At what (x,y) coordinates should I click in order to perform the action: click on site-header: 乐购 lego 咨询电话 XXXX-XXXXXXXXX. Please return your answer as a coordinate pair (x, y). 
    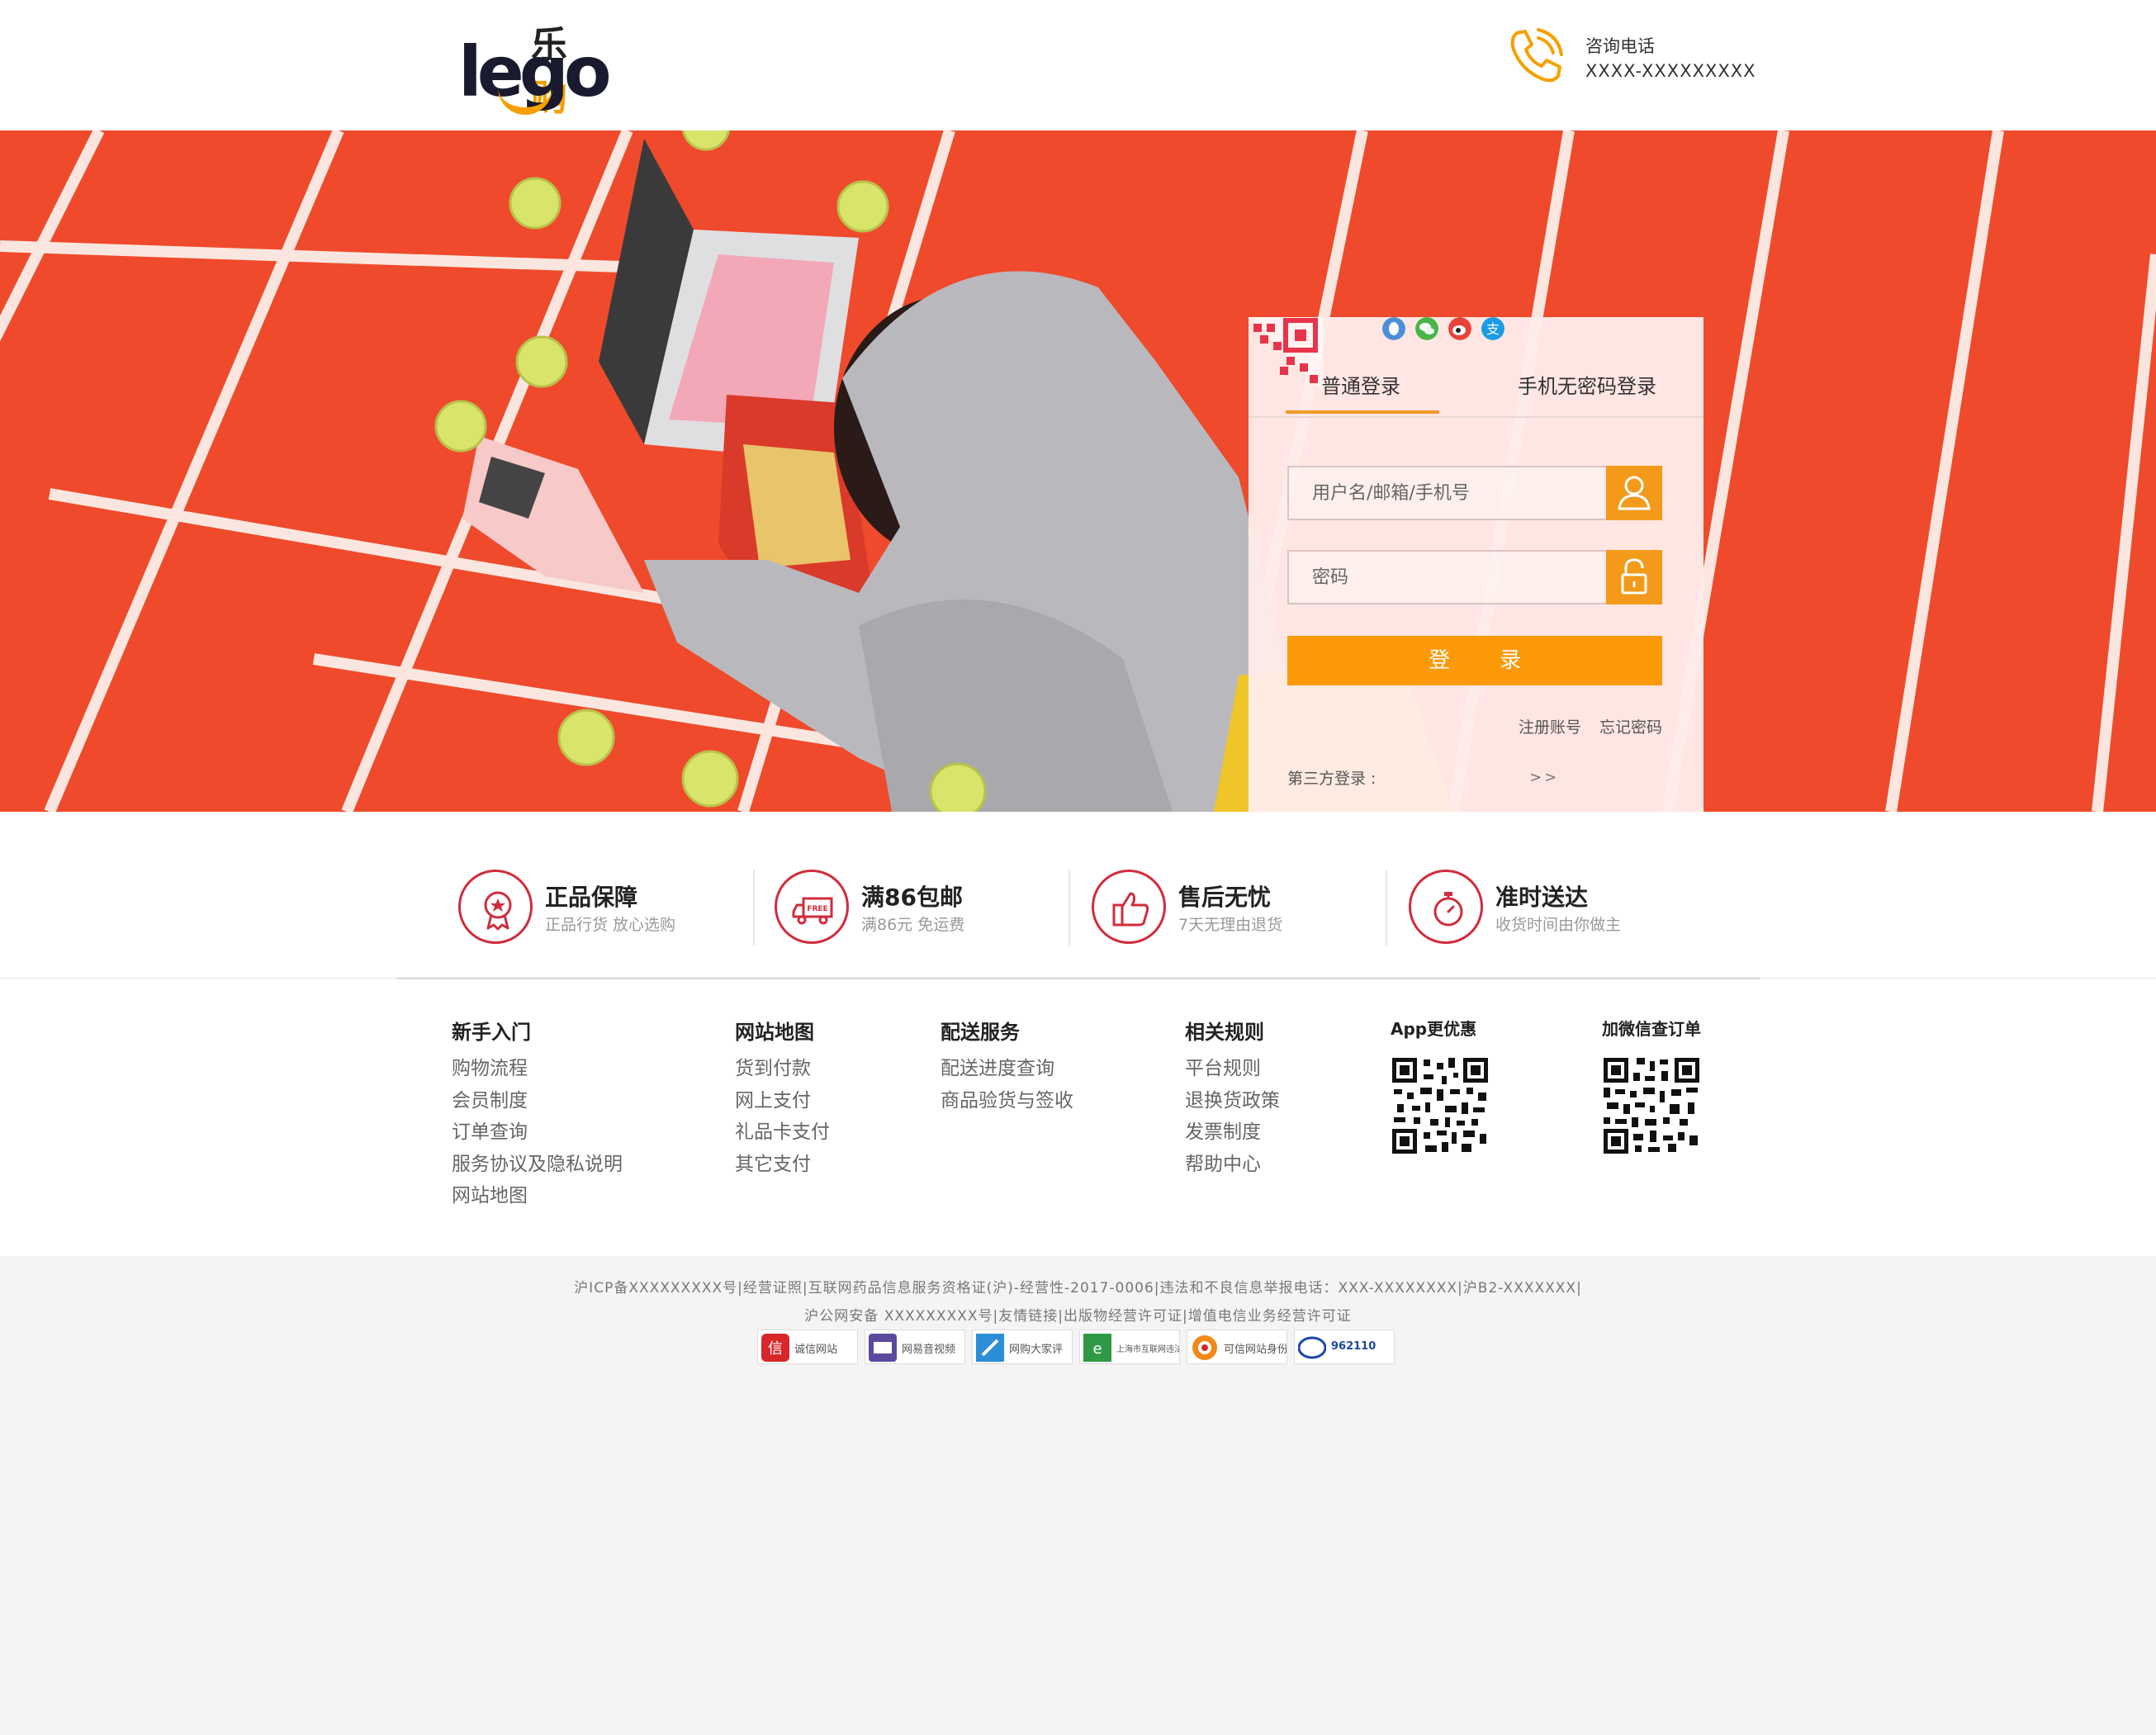
    Looking at the image, I should click on (1078, 65).